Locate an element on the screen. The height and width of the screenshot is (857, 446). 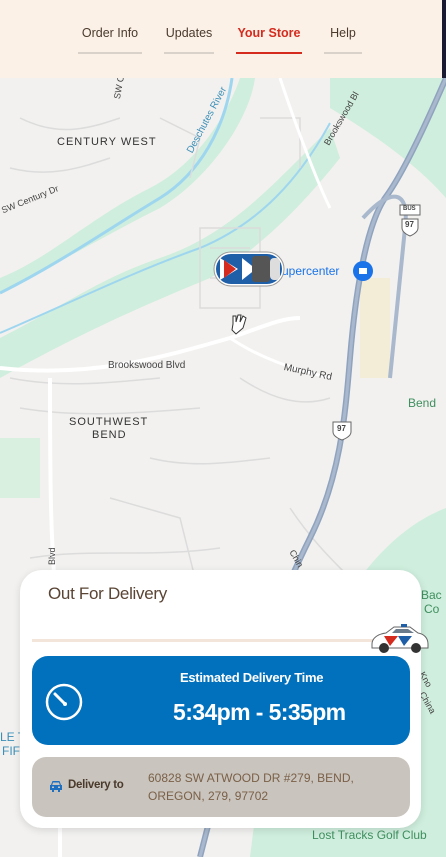
delivery-to-label: Delivery to is located at coordinates (96, 785).